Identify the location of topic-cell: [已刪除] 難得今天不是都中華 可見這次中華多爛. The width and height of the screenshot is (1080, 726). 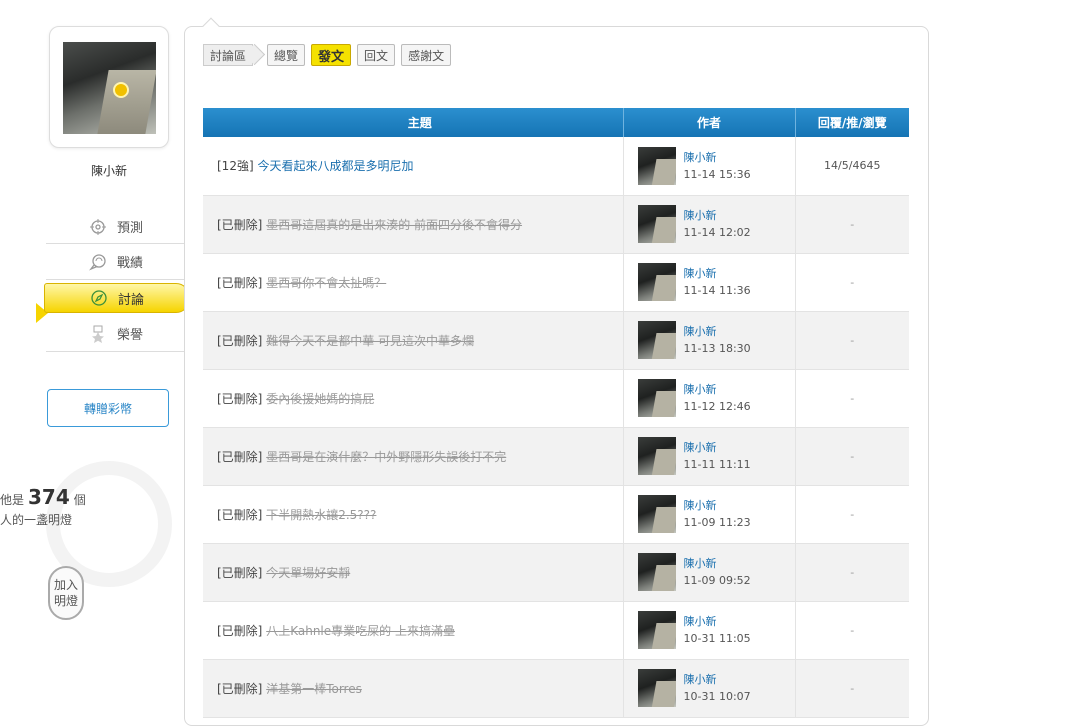
(413, 340).